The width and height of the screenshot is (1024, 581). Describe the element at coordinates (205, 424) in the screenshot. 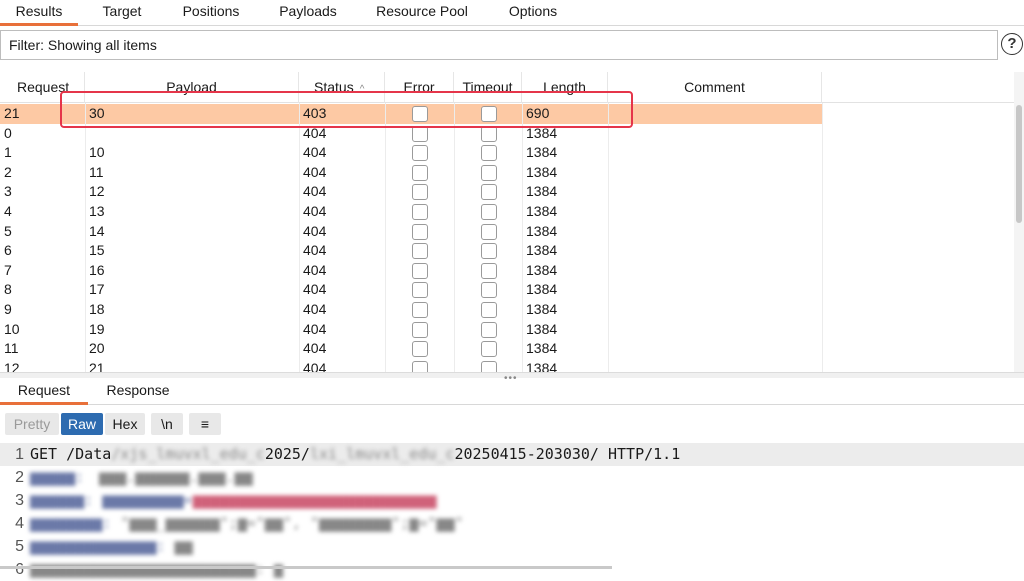

I see `menu-icon: ≡` at that location.